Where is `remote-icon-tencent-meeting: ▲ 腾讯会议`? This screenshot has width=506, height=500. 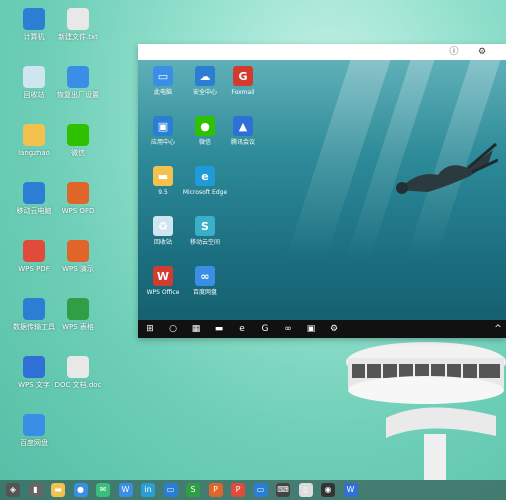
remote-icon-tencent-meeting: ▲ 腾讯会议 is located at coordinates (243, 131).